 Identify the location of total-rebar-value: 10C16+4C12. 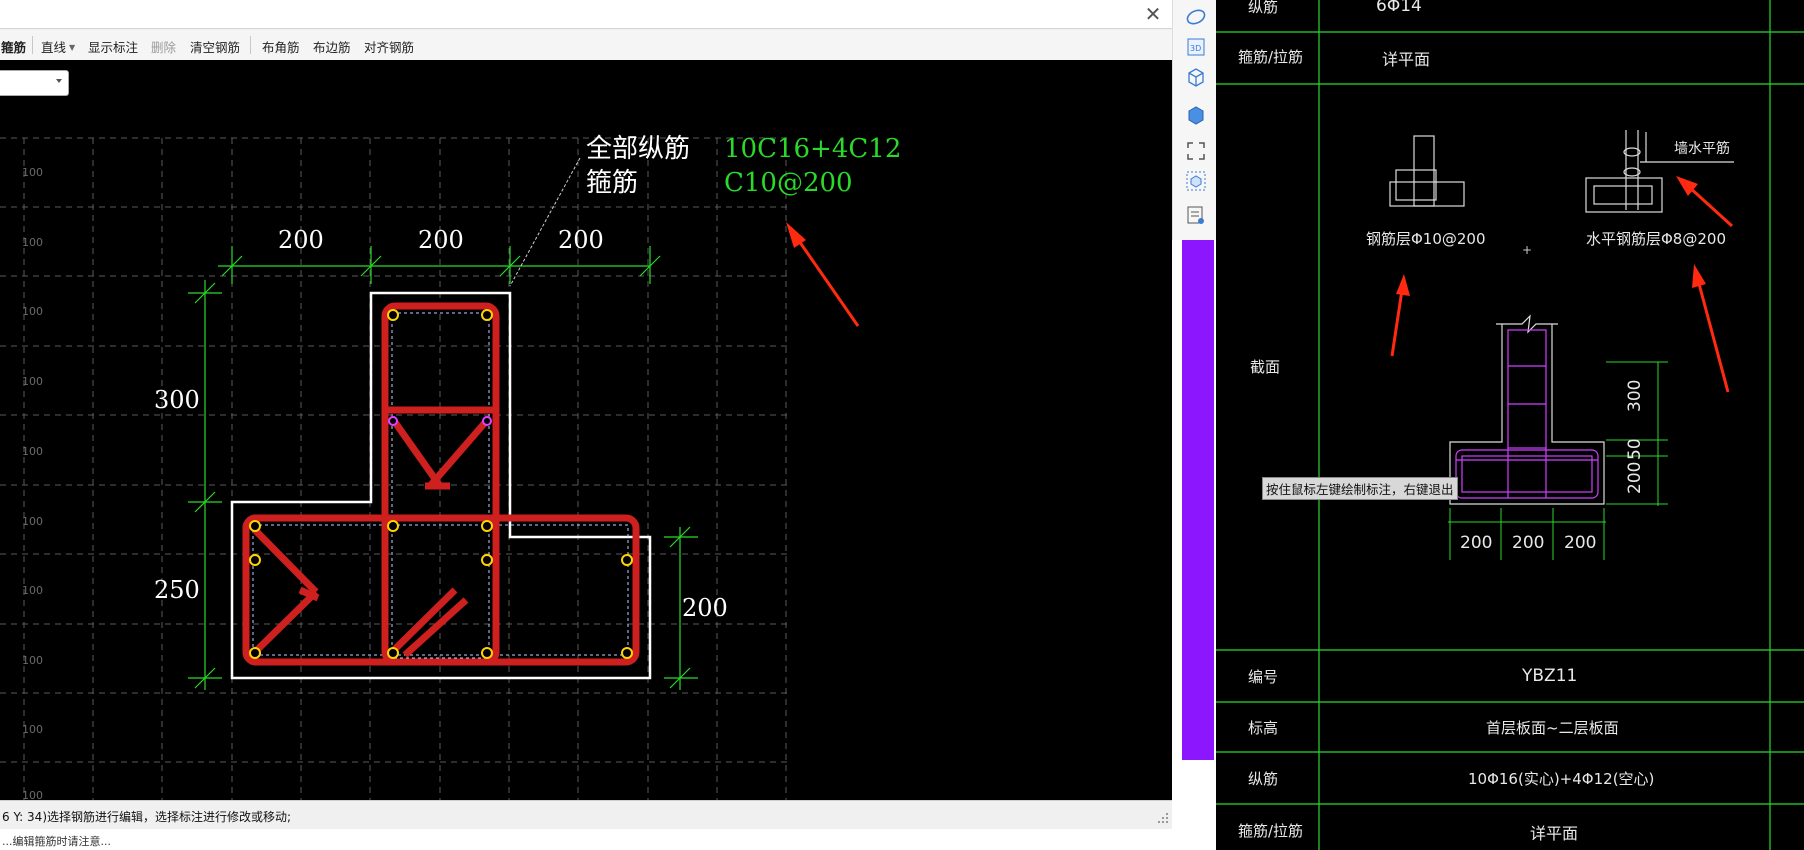
(812, 149).